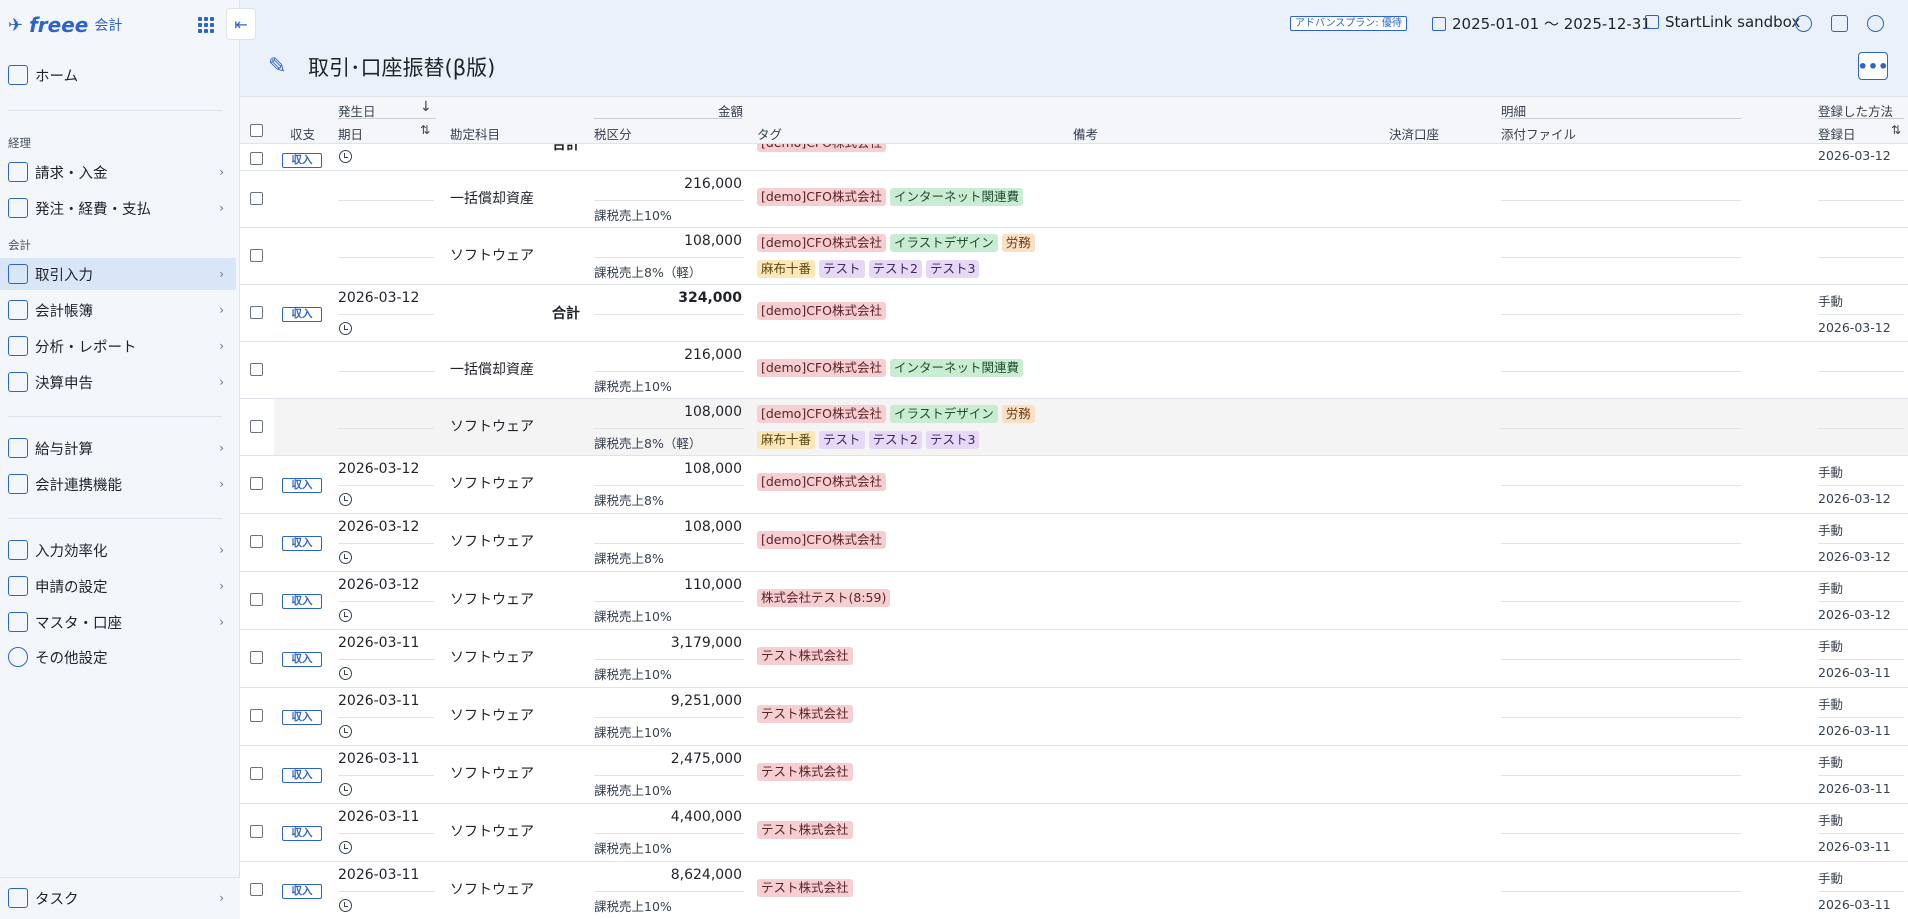  Describe the element at coordinates (118, 172) in the screenshot. I see `sidebar-item-seikyu: 請求・入金 ›` at that location.